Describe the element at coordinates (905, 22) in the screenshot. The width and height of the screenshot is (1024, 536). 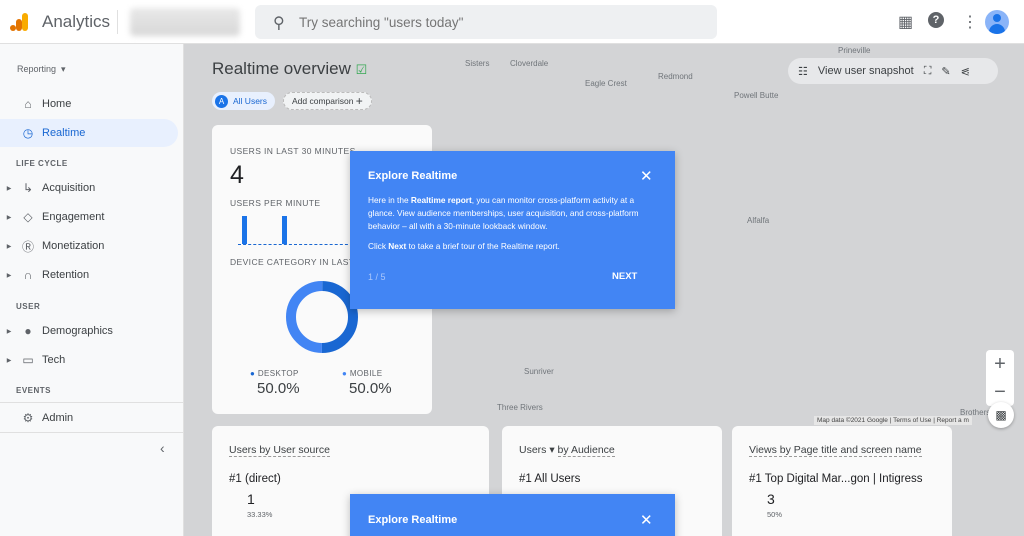
I see `apps-icon: ▦` at that location.